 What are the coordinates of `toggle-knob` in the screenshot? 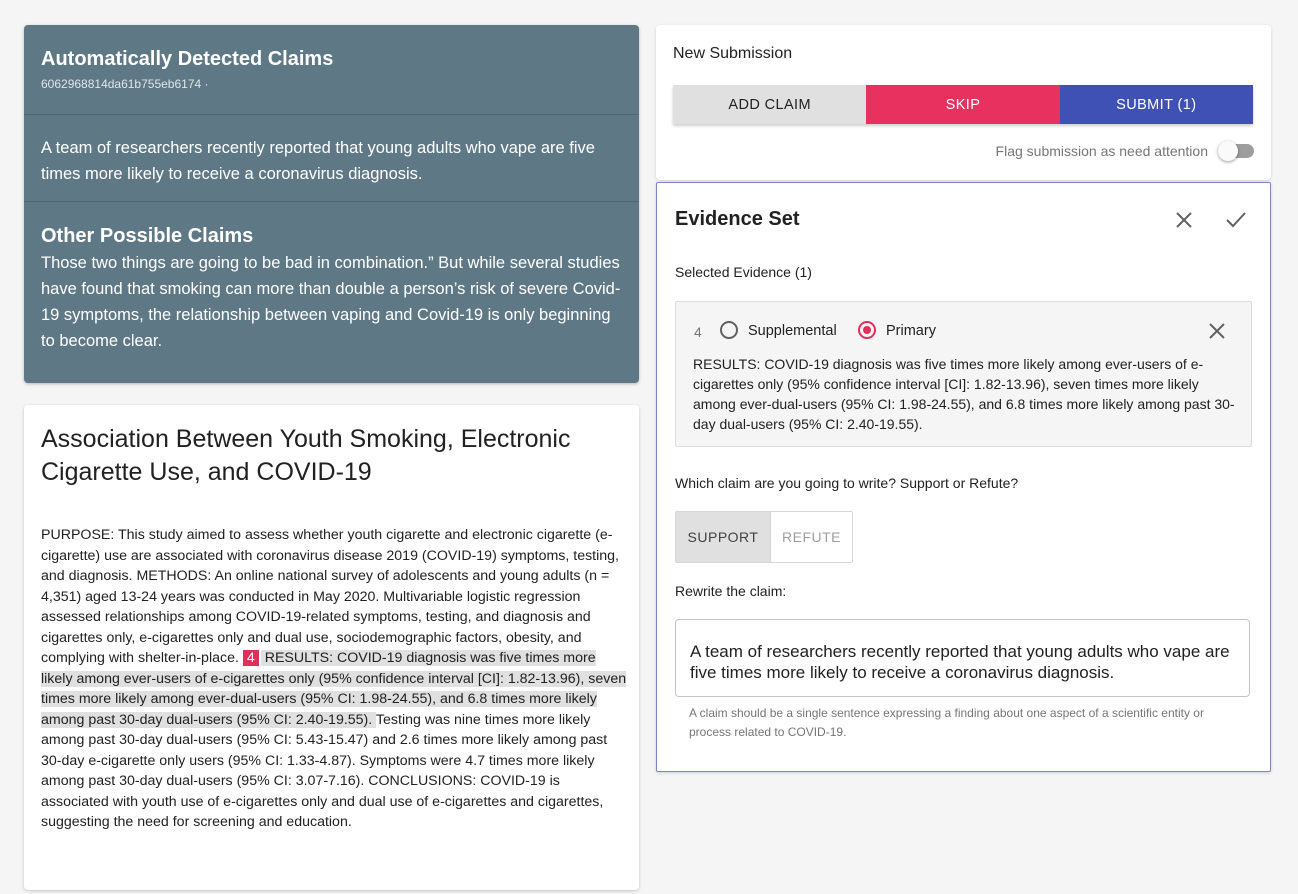 It's located at (1228, 151).